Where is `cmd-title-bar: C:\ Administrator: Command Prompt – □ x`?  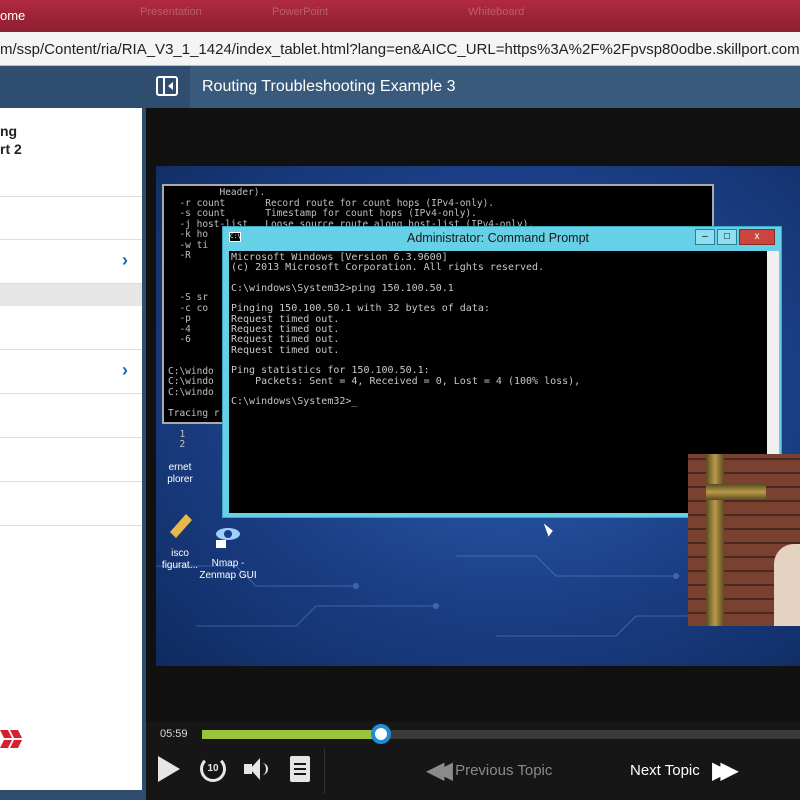
cmd-title-bar: C:\ Administrator: Command Prompt – □ x is located at coordinates (502, 238).